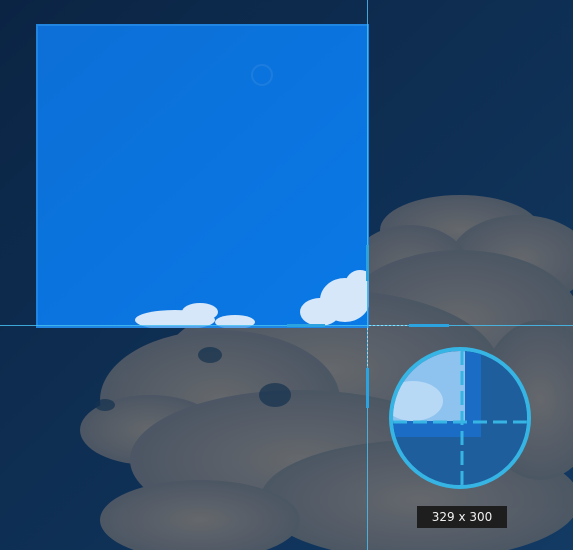  What do you see at coordinates (462, 517) in the screenshot?
I see `selection-size-label: 329 x 300` at bounding box center [462, 517].